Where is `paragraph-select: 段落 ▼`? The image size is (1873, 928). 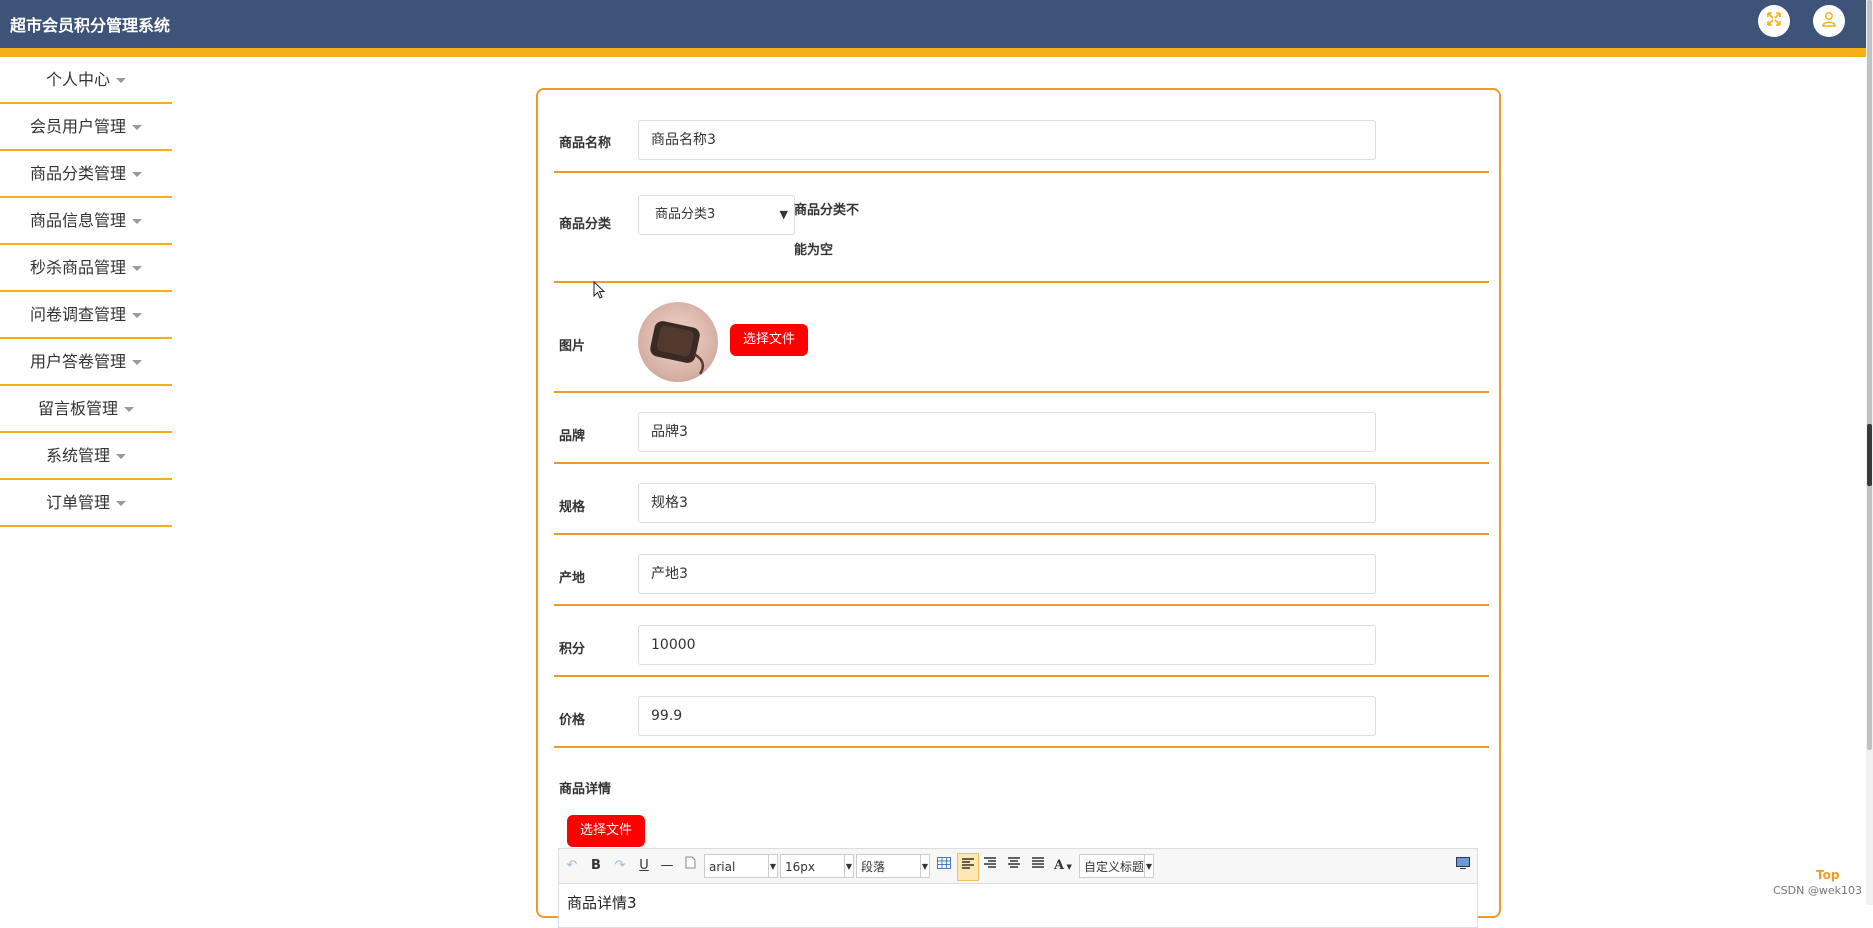
paragraph-select: 段落 ▼ is located at coordinates (893, 866).